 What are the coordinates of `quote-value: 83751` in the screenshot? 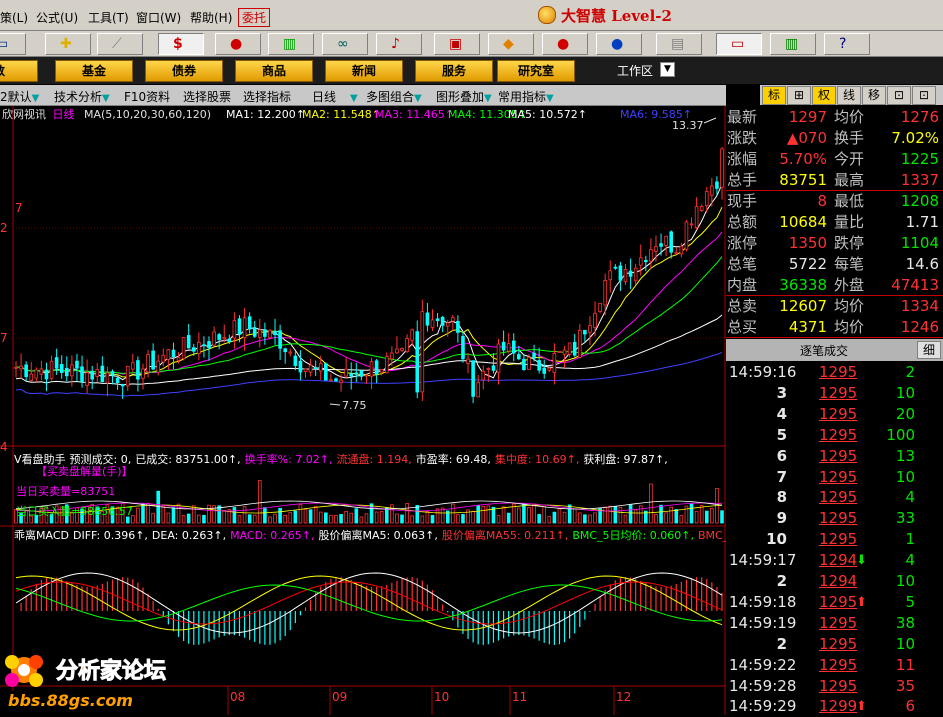 It's located at (803, 180).